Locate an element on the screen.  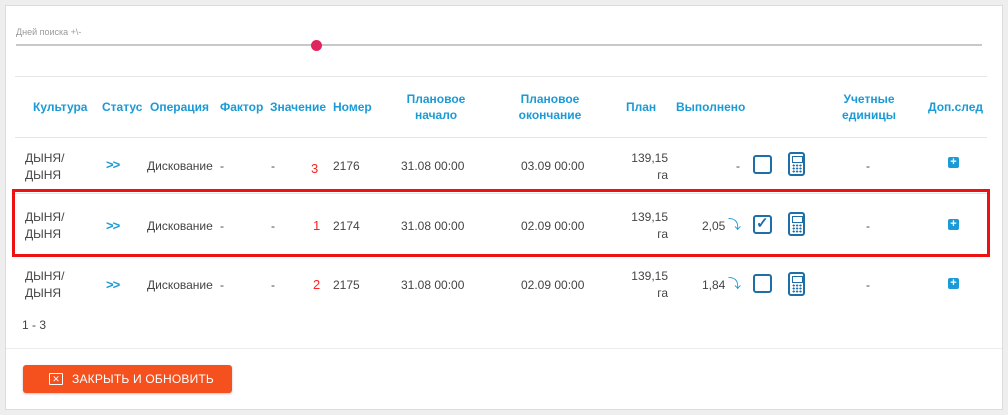
col-units: Учетные единицы is located at coordinates (869, 107).